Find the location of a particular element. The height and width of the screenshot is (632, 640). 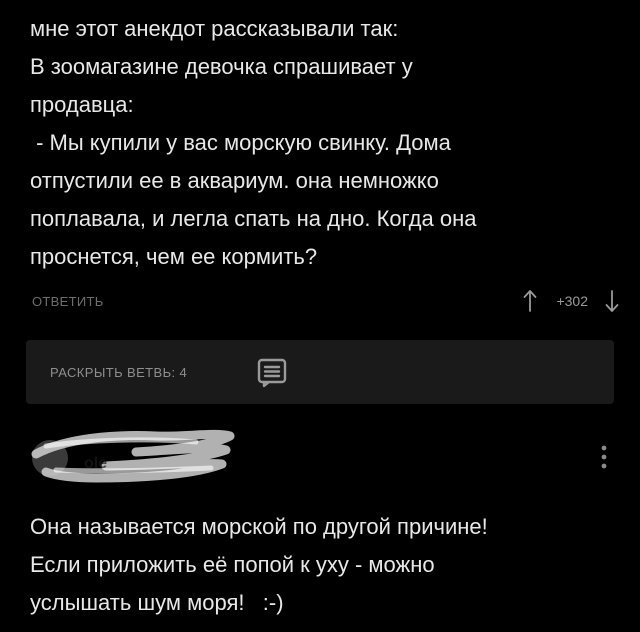

reply-button: ОТВЕТИТЬ is located at coordinates (68, 301).